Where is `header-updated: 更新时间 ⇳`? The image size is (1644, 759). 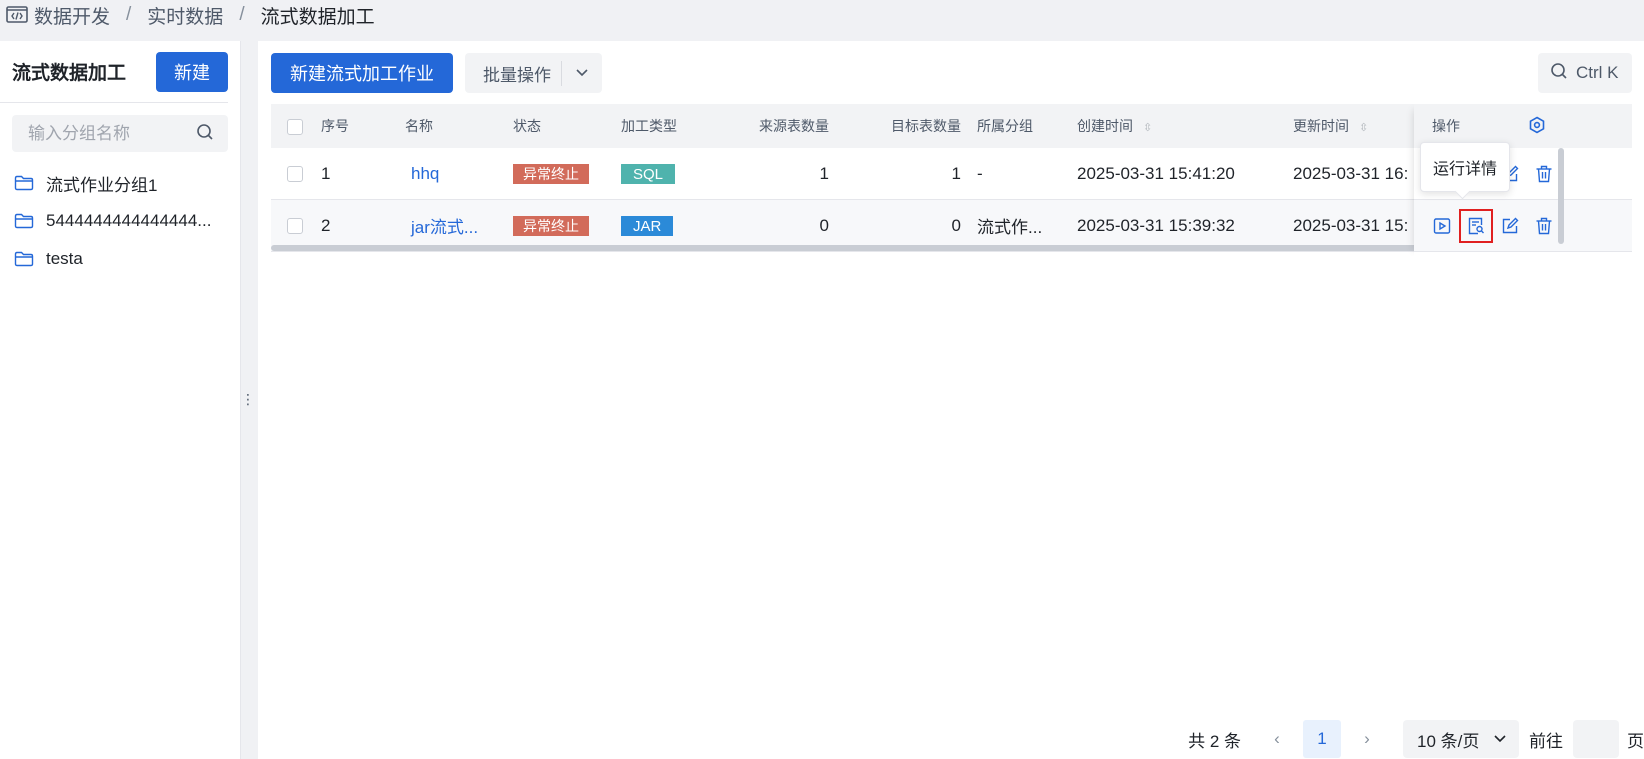
header-updated: 更新时间 ⇳ is located at coordinates (1363, 126).